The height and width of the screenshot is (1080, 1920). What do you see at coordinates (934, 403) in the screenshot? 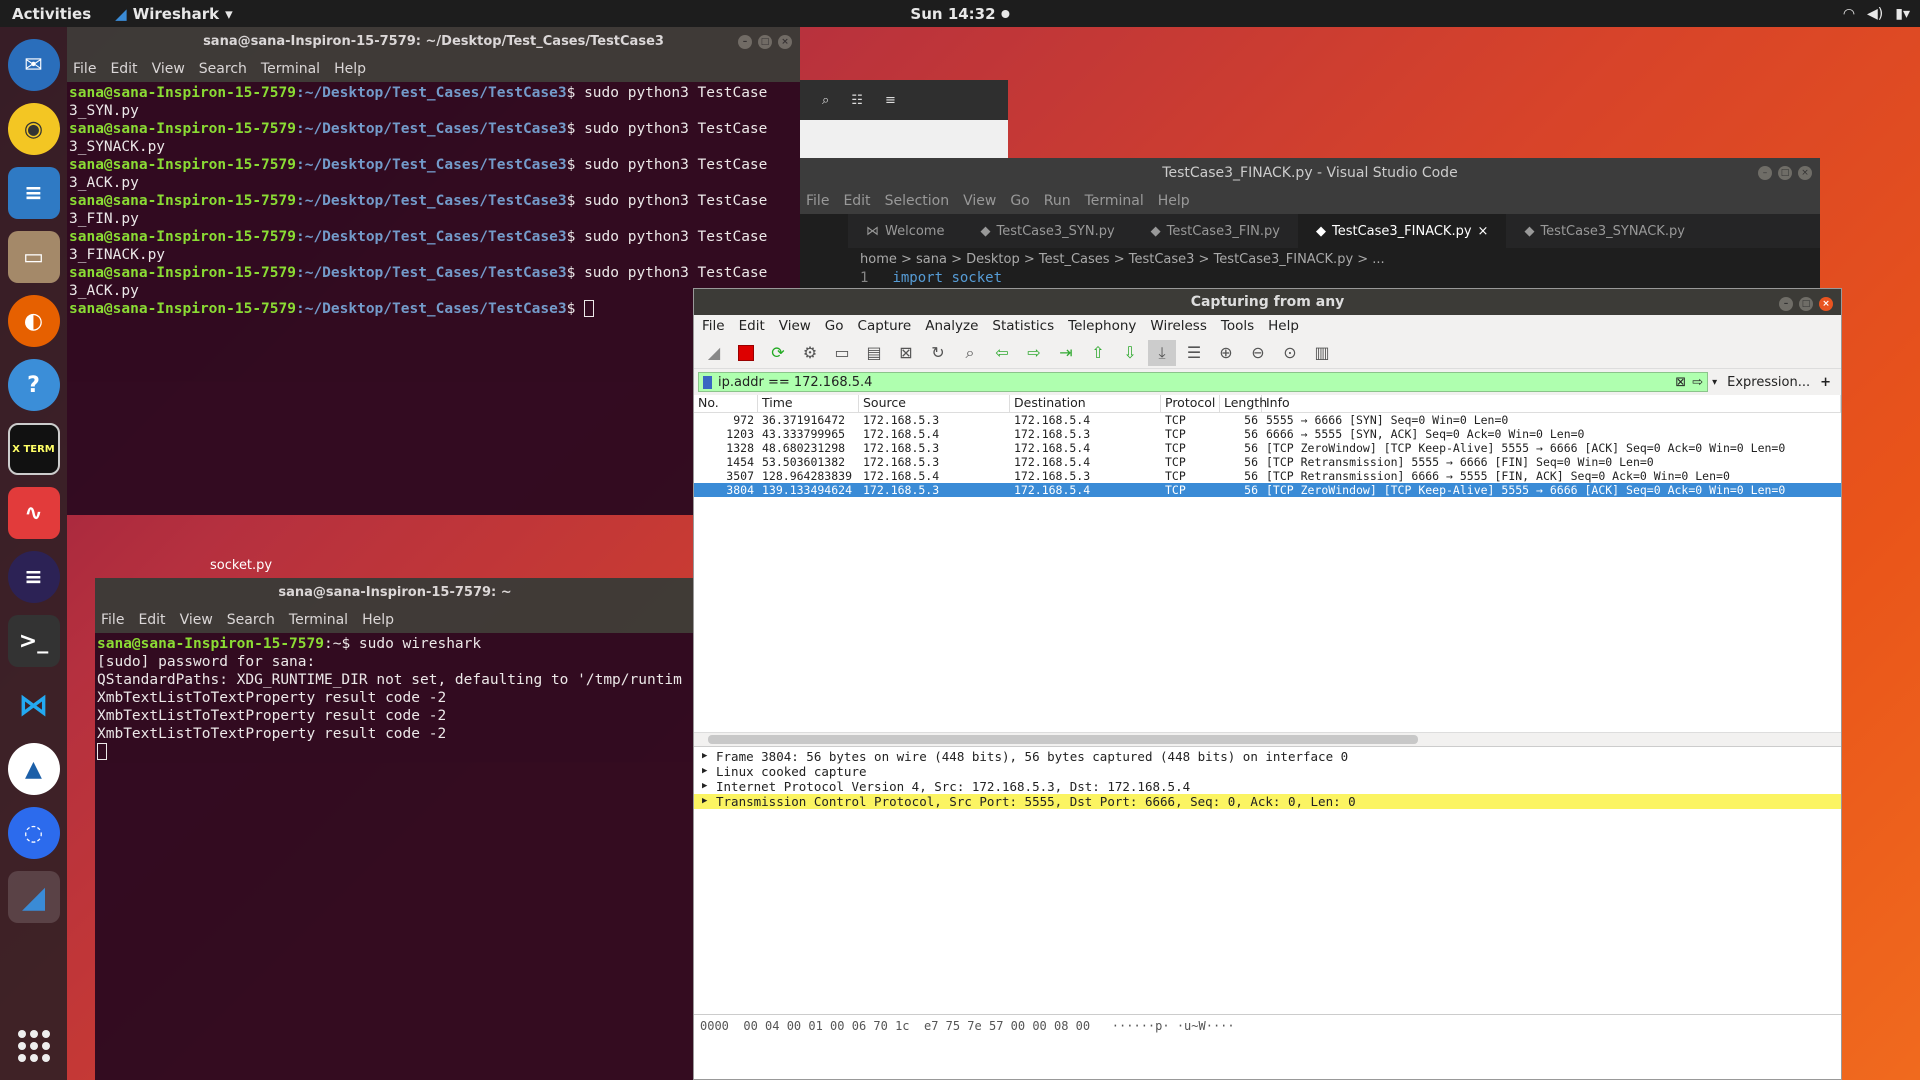
I see `column-header-source: Source` at bounding box center [934, 403].